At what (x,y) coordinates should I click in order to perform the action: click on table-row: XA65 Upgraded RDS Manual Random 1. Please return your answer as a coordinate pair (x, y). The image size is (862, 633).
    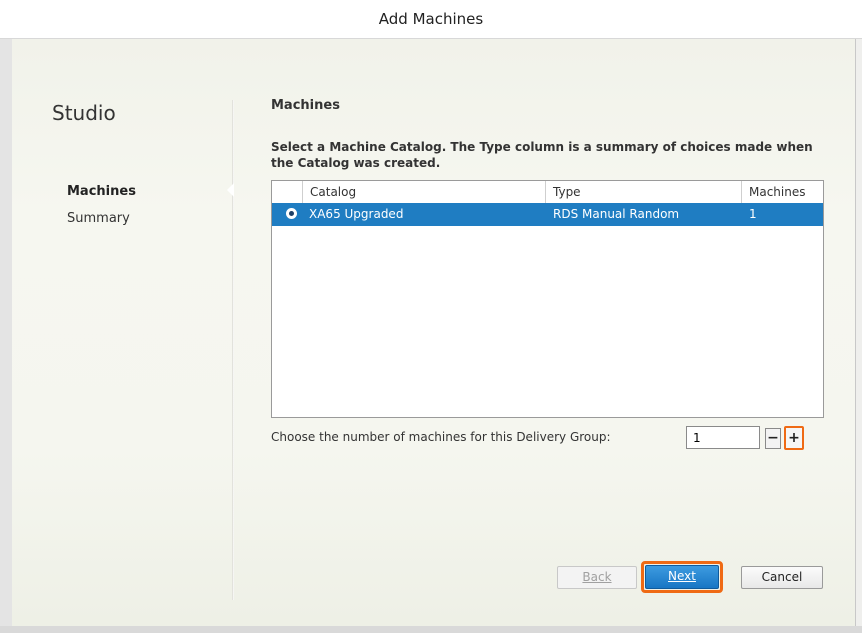
    Looking at the image, I should click on (547, 214).